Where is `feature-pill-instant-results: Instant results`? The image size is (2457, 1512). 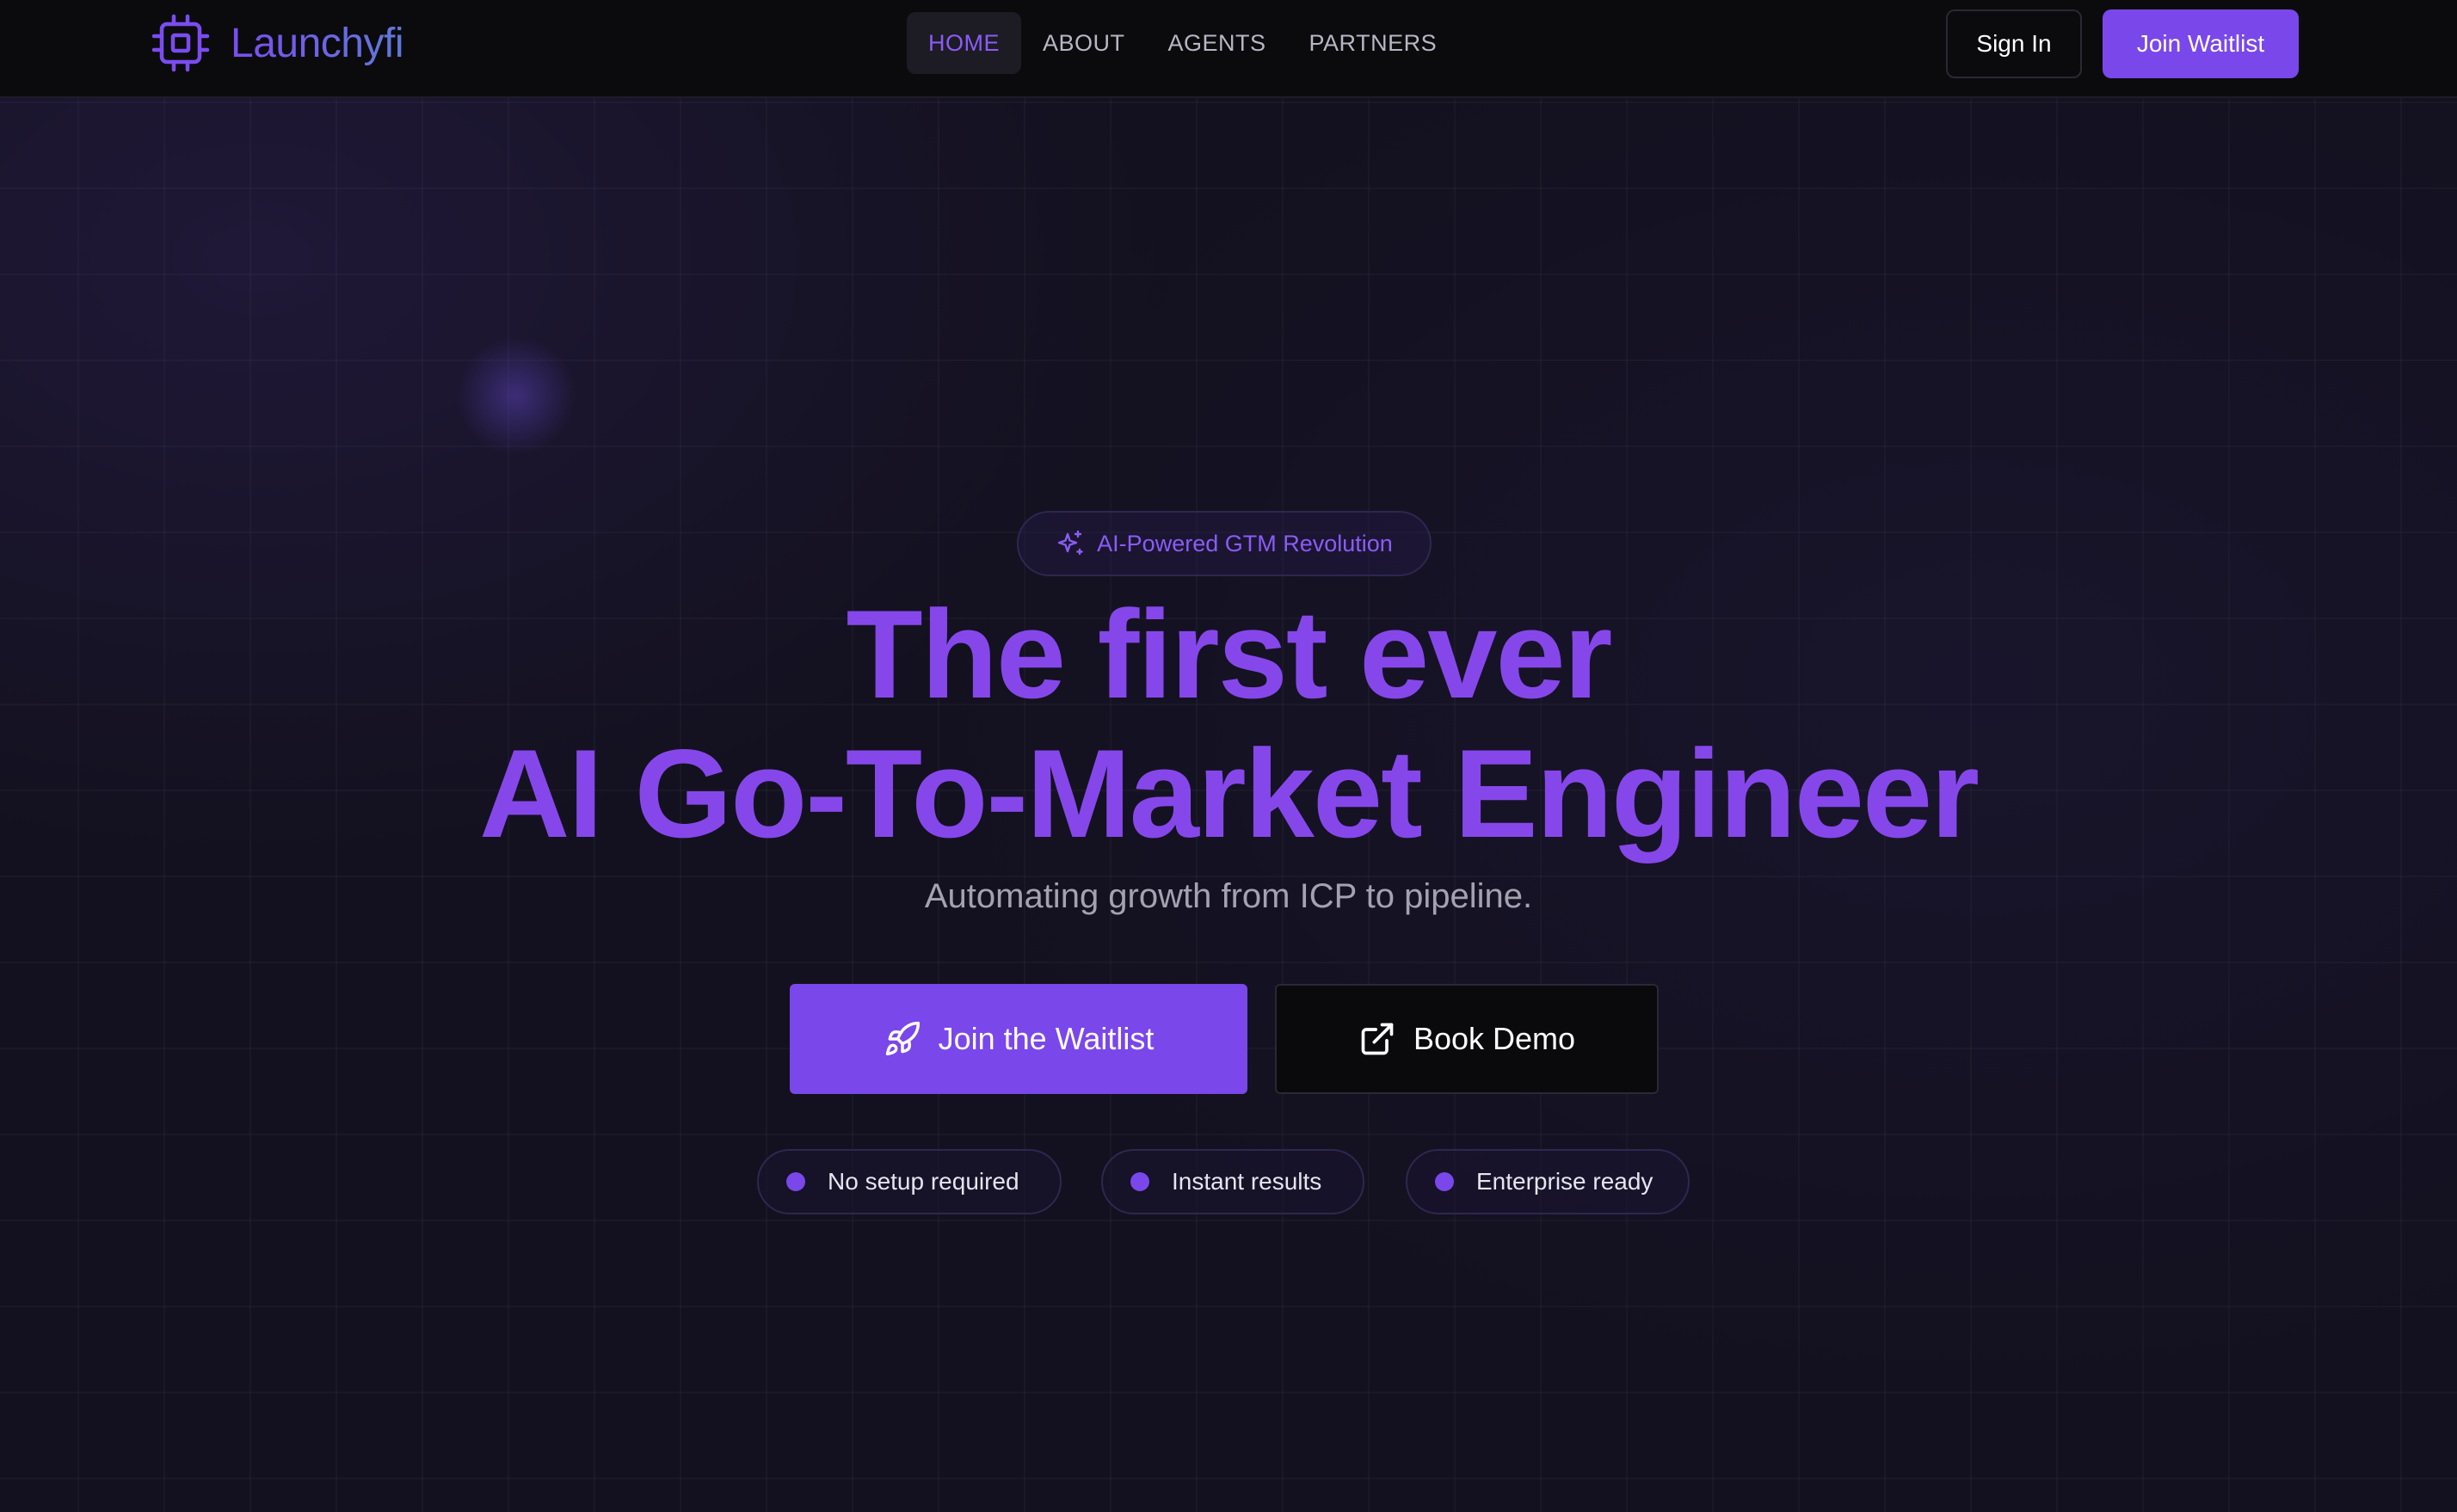
feature-pill-instant-results: Instant results is located at coordinates (1233, 1182).